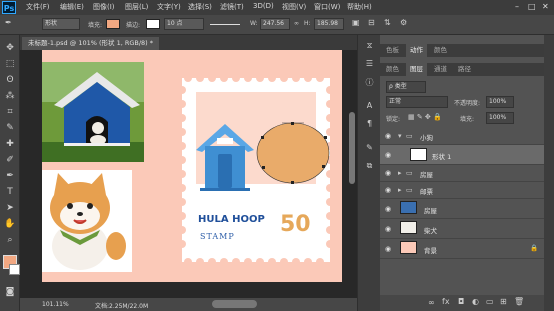 This screenshot has width=554, height=311. What do you see at coordinates (406, 87) in the screenshot?
I see `layer-filter-select: ρ 类型` at bounding box center [406, 87].